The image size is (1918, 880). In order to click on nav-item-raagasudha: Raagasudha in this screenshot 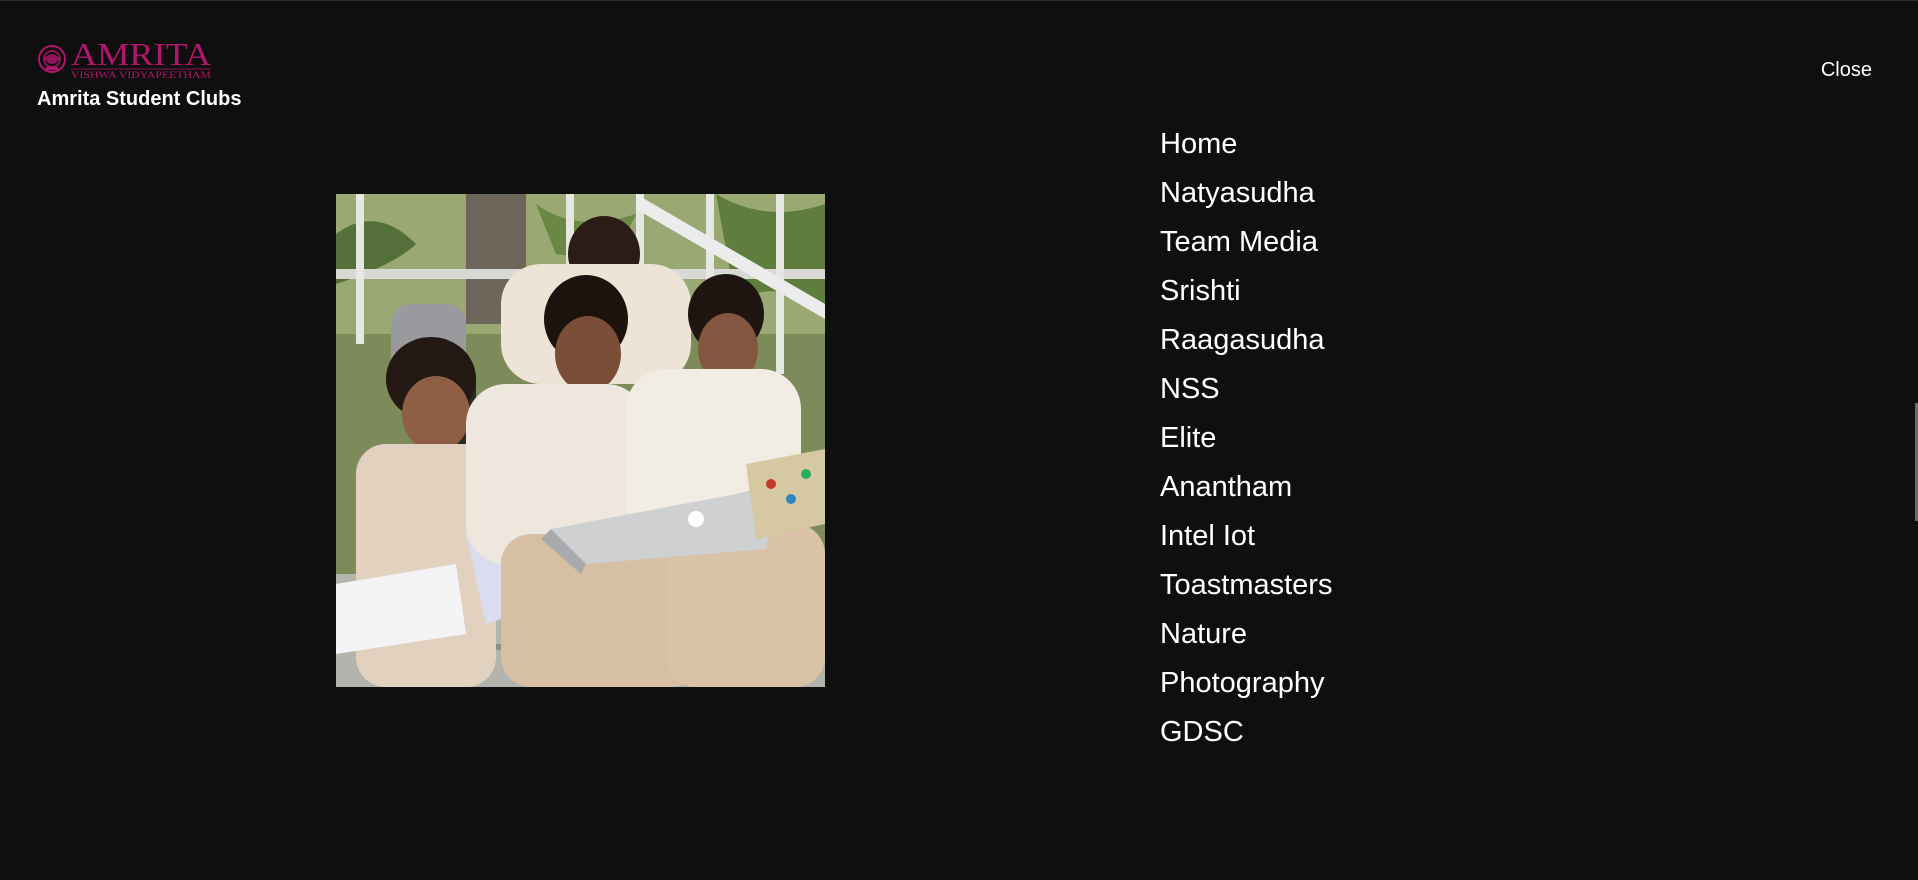, I will do `click(1246, 343)`.